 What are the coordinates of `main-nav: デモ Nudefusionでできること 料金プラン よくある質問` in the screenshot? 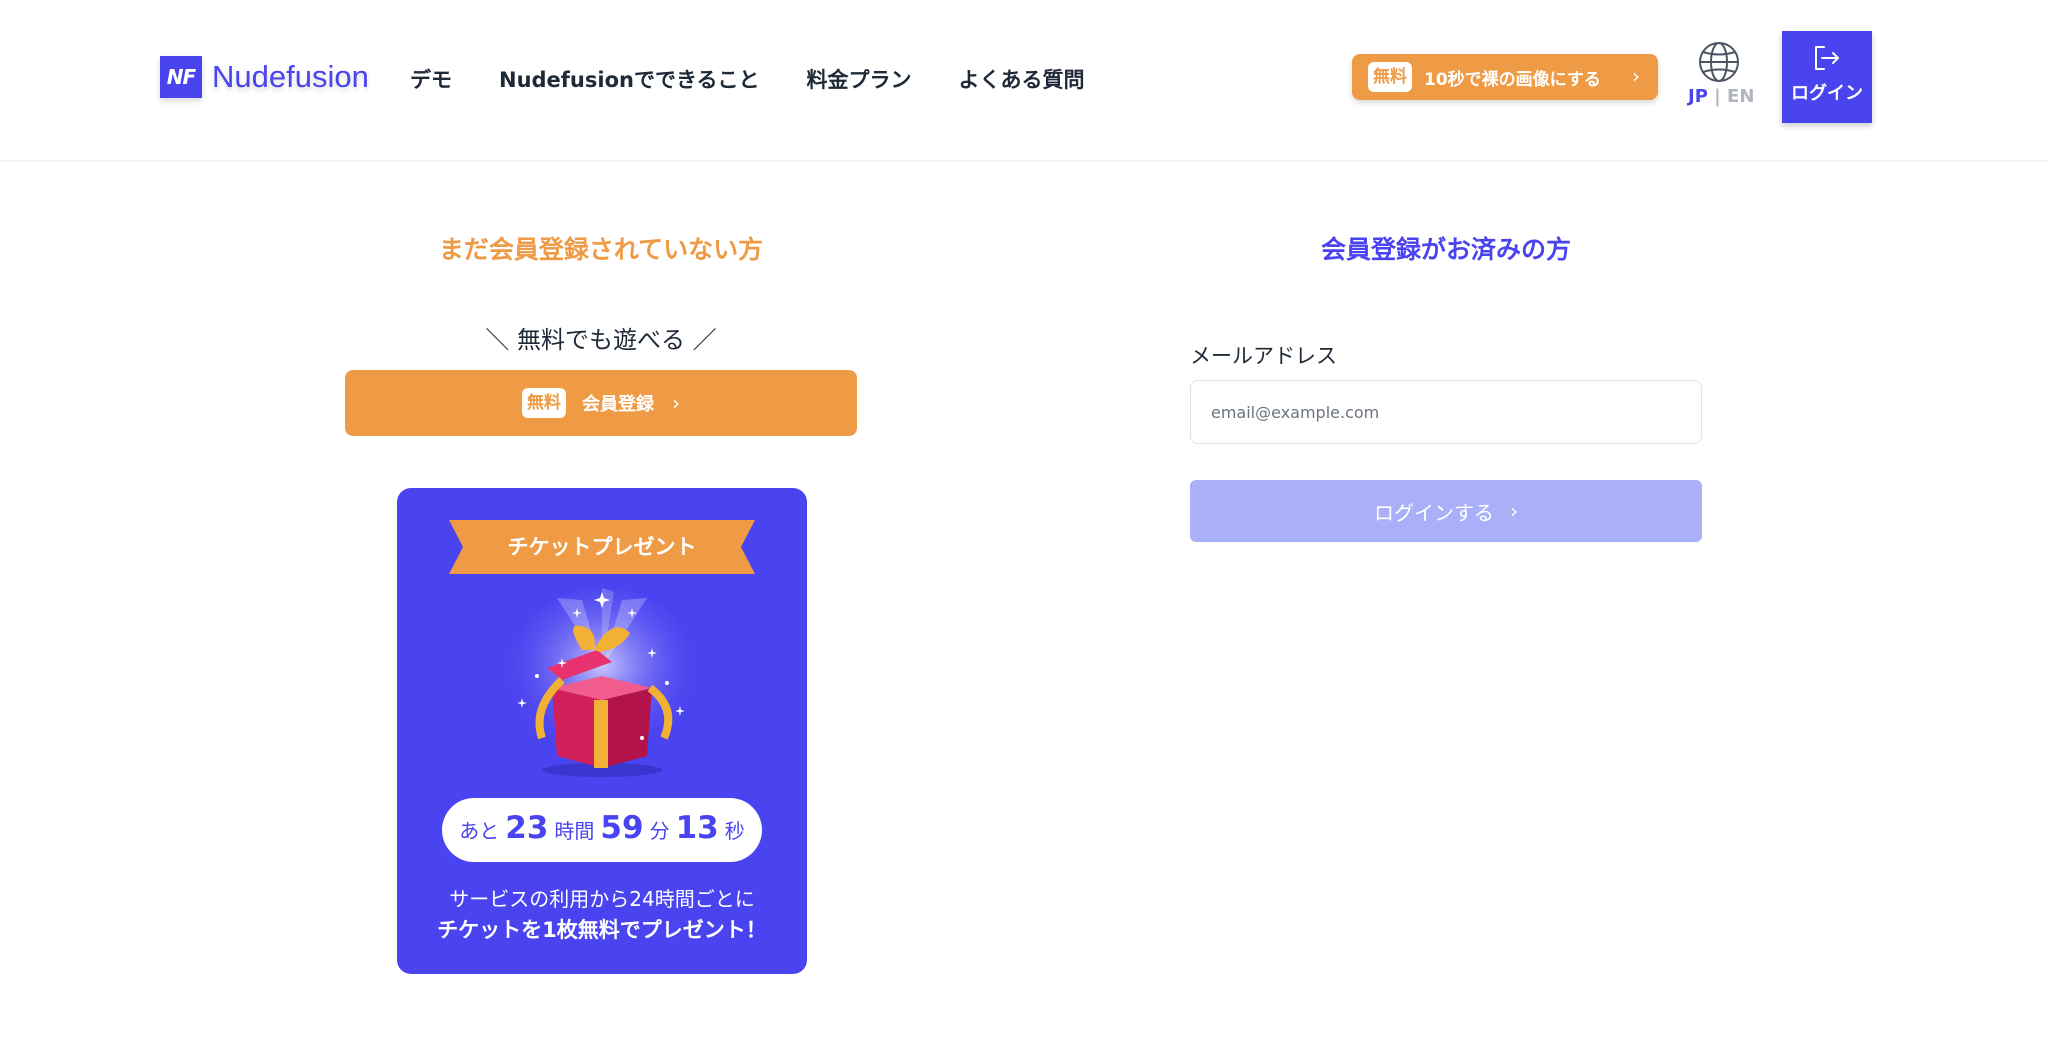 It's located at (771, 80).